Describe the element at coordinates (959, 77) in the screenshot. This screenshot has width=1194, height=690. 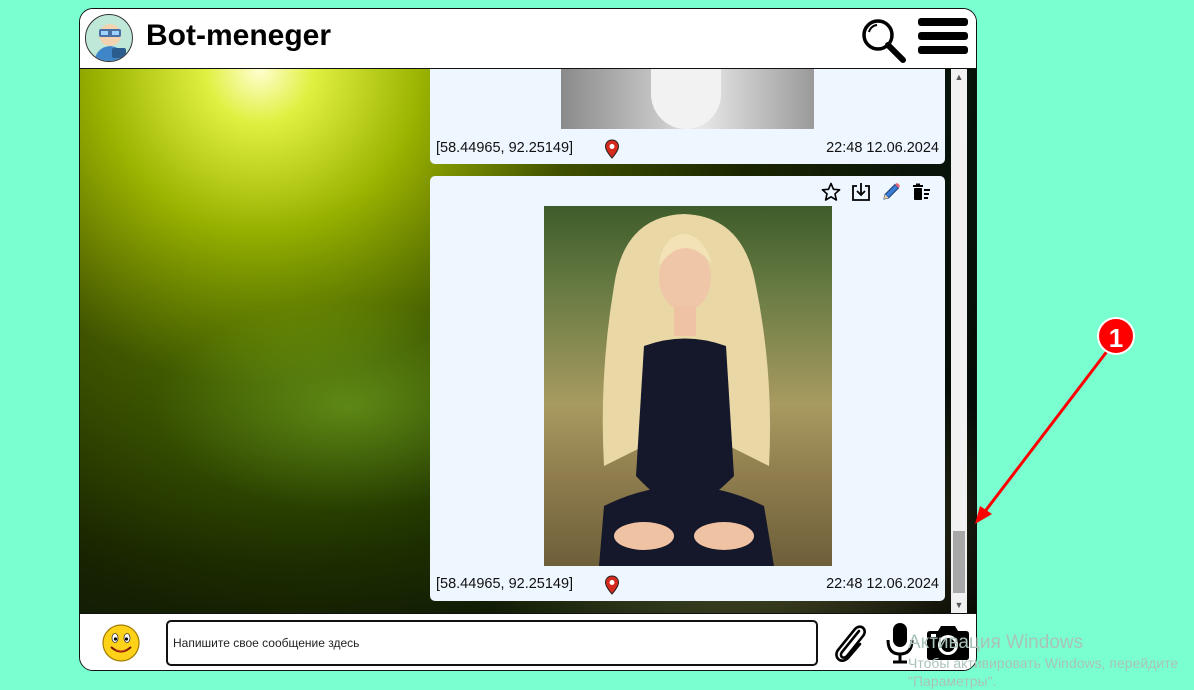
I see `scroll-up-arrow: ▲` at that location.